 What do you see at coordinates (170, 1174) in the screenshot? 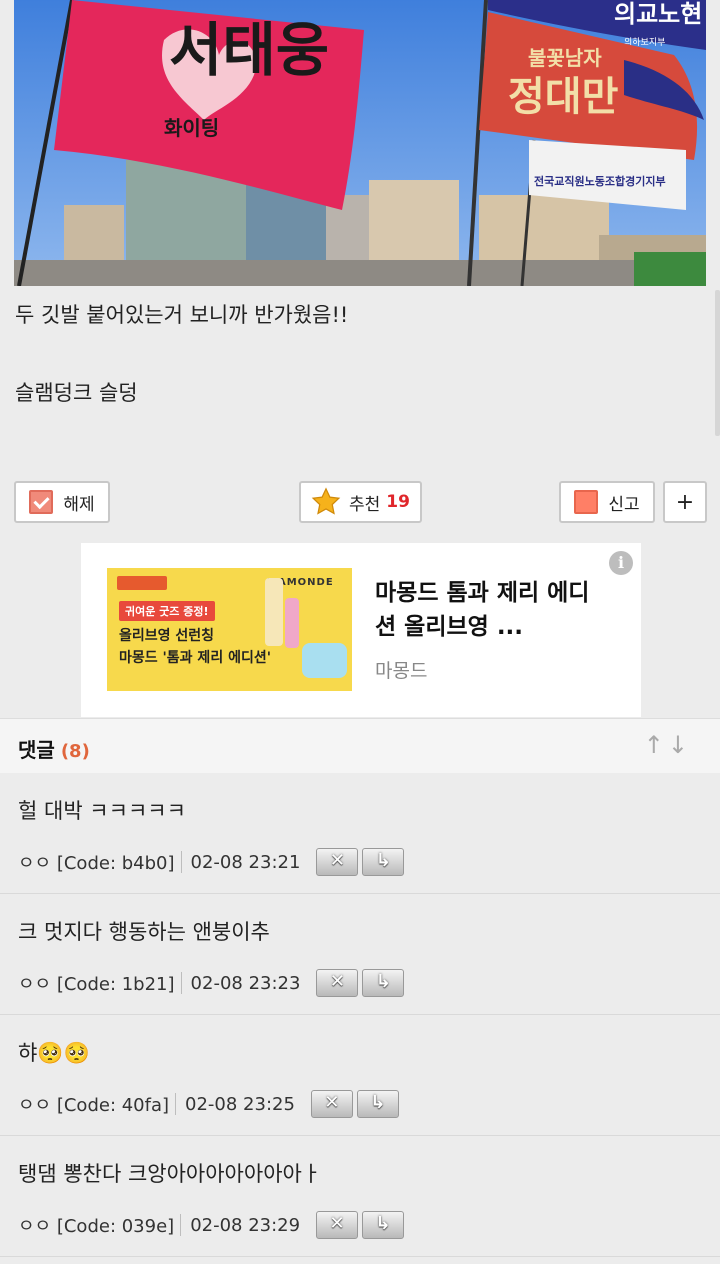
I see `comment-text: 탱댐 뽕찬다 크앙아아아아아아아ㅏ` at bounding box center [170, 1174].